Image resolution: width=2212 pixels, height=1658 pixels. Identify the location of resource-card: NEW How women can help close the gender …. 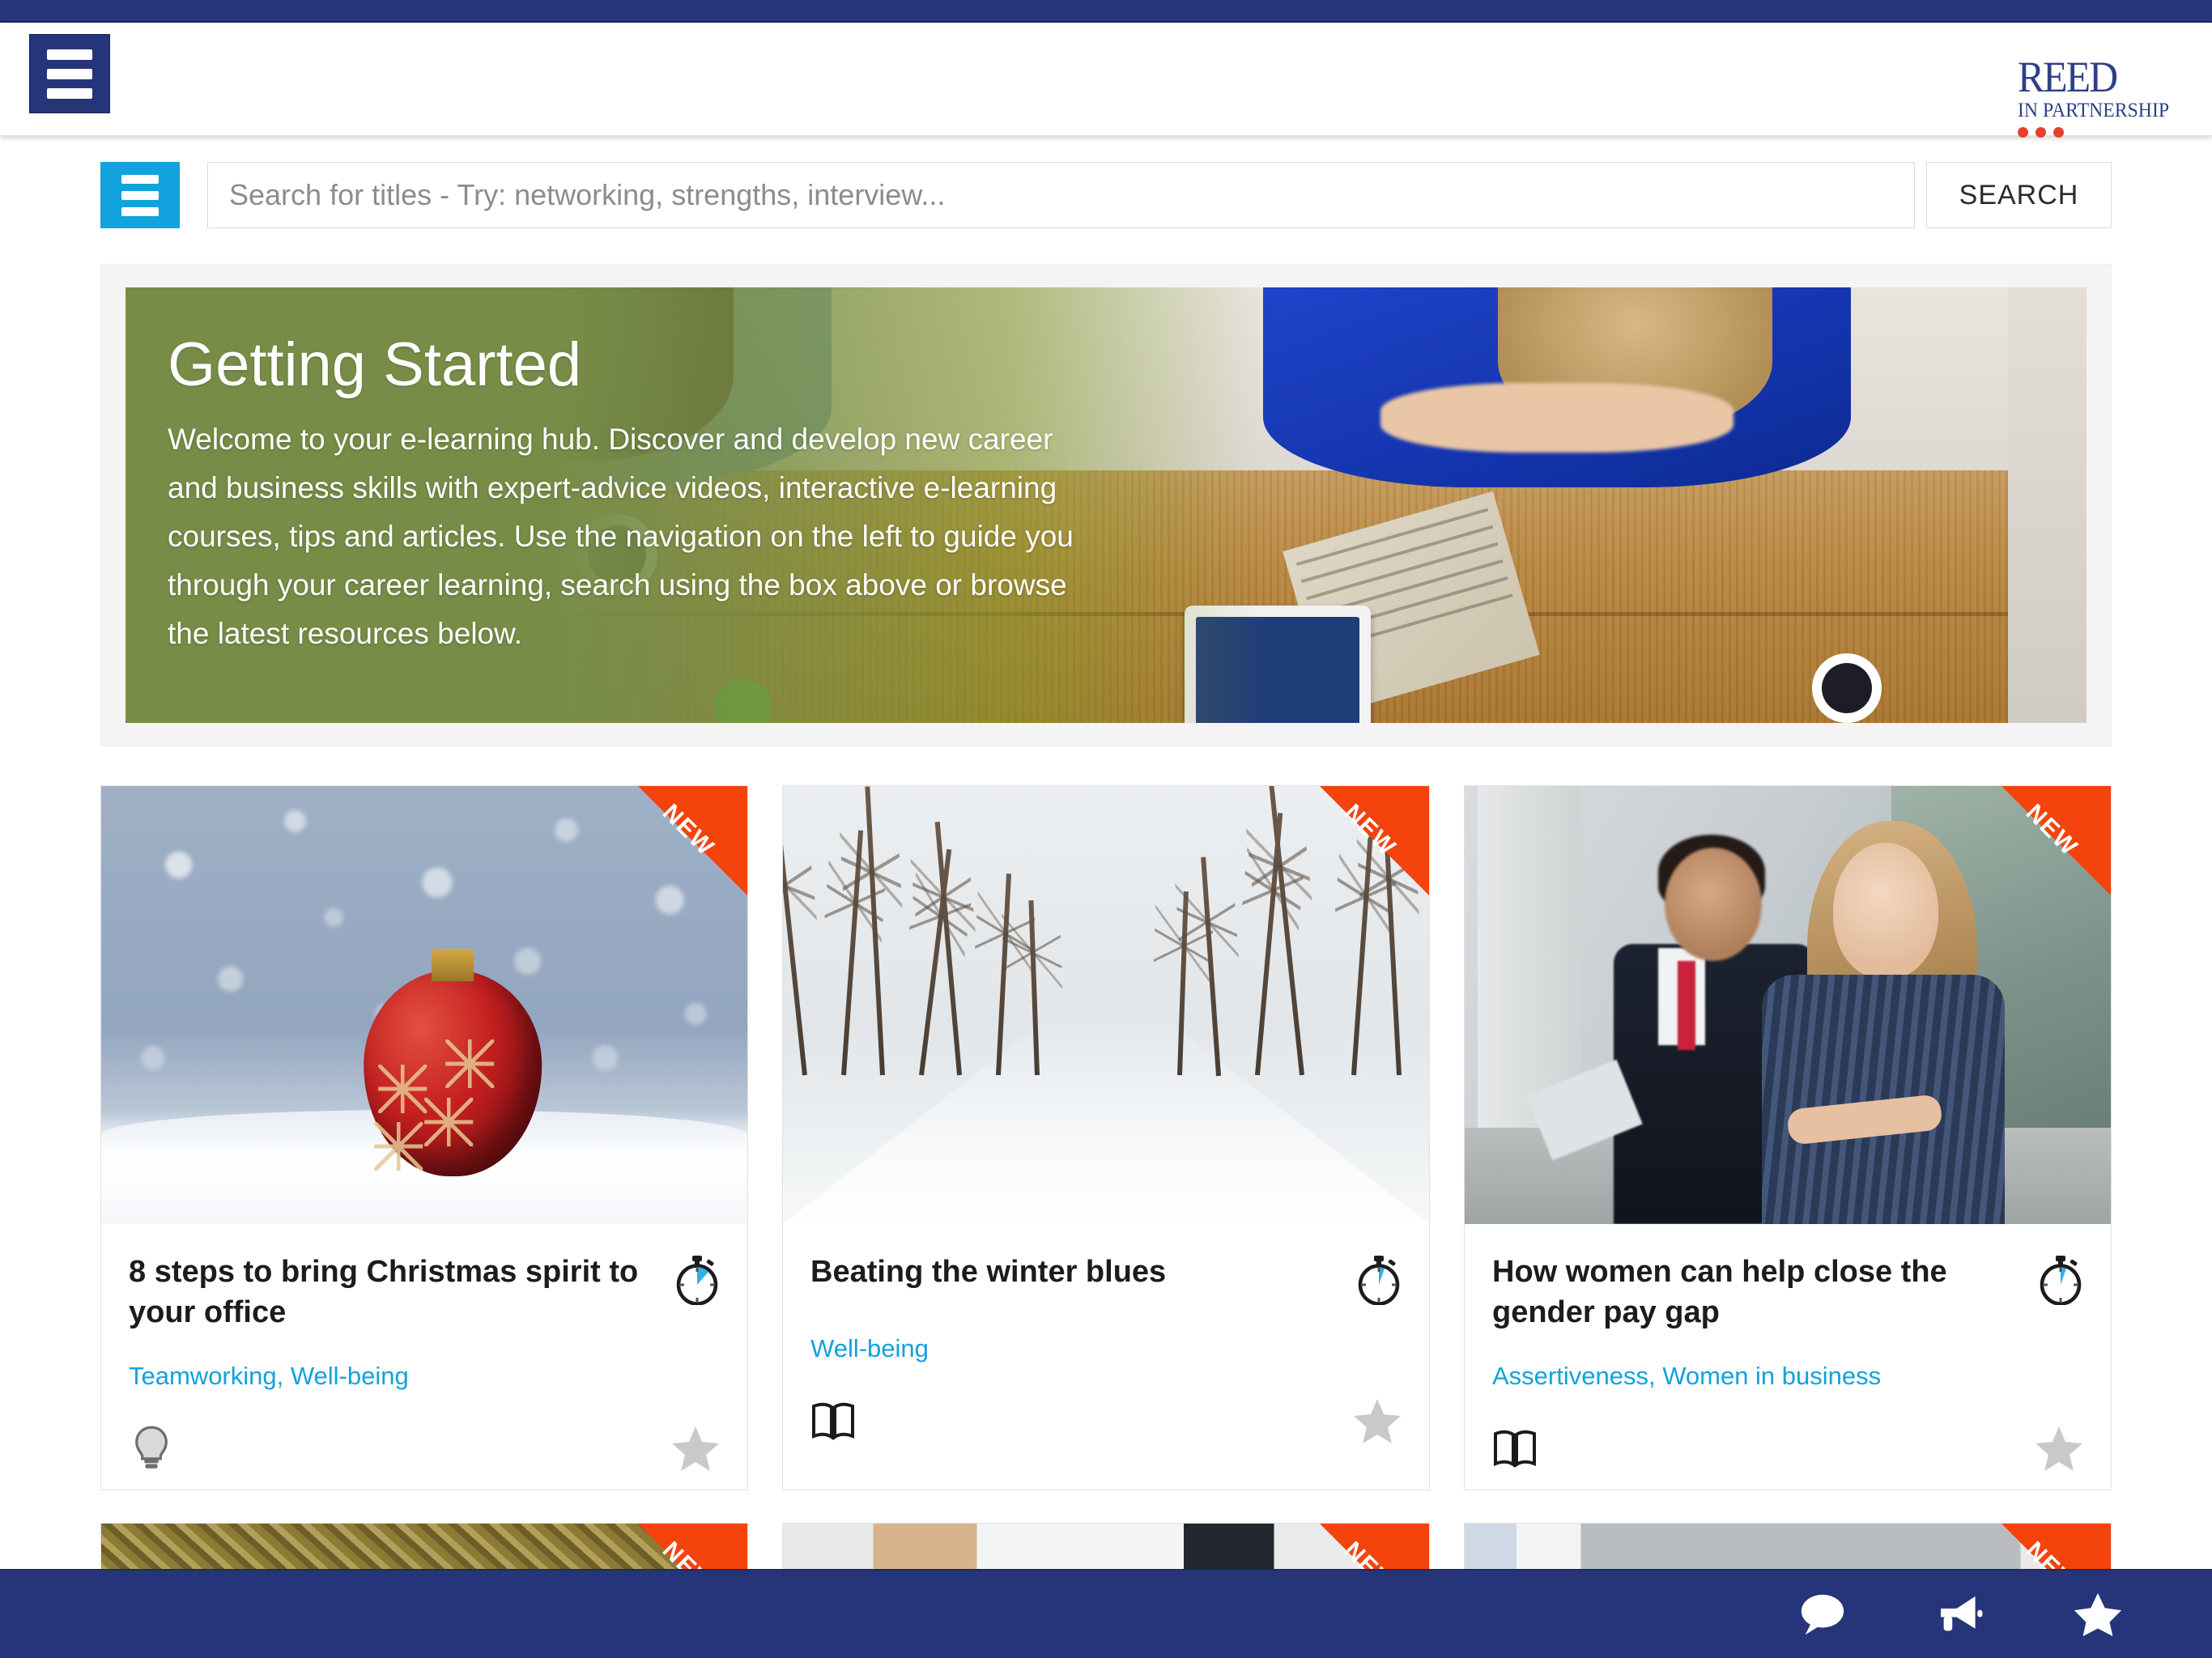
(1788, 1138).